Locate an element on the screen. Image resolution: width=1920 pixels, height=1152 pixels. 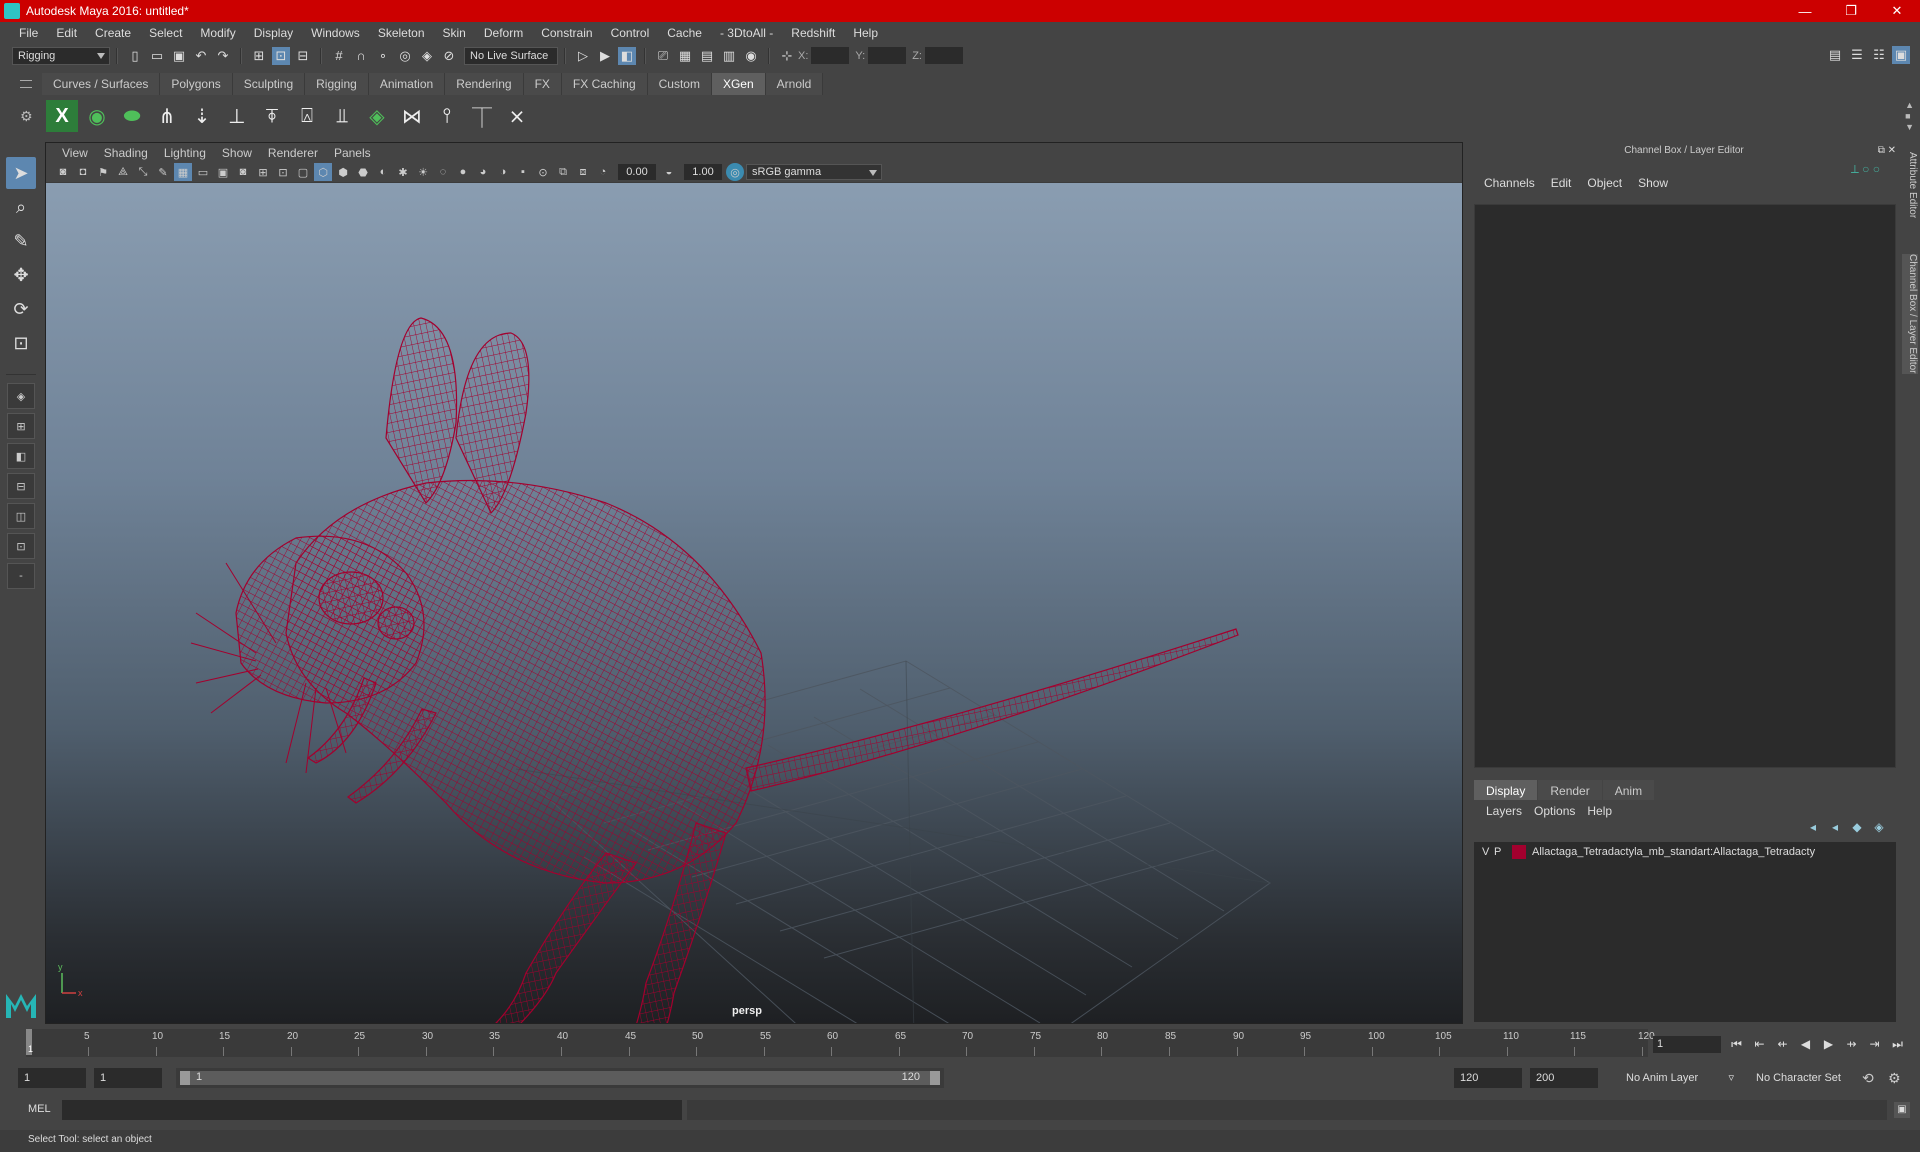
menu-create: Create is located at coordinates (113, 33).